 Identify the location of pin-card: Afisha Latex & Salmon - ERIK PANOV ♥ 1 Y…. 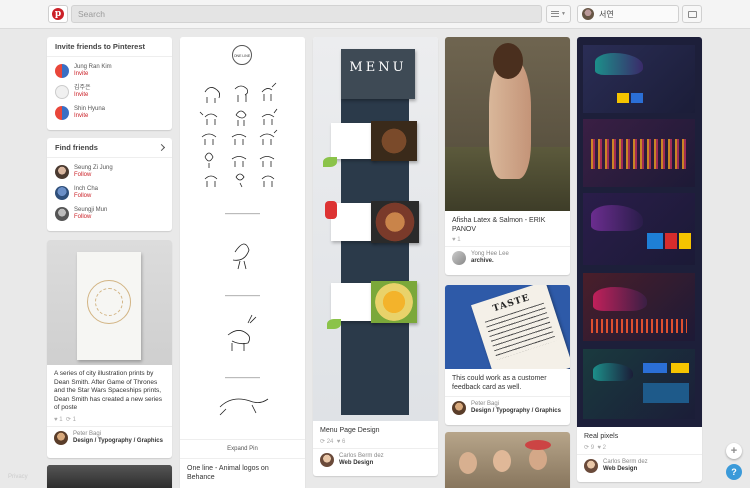
(507, 156).